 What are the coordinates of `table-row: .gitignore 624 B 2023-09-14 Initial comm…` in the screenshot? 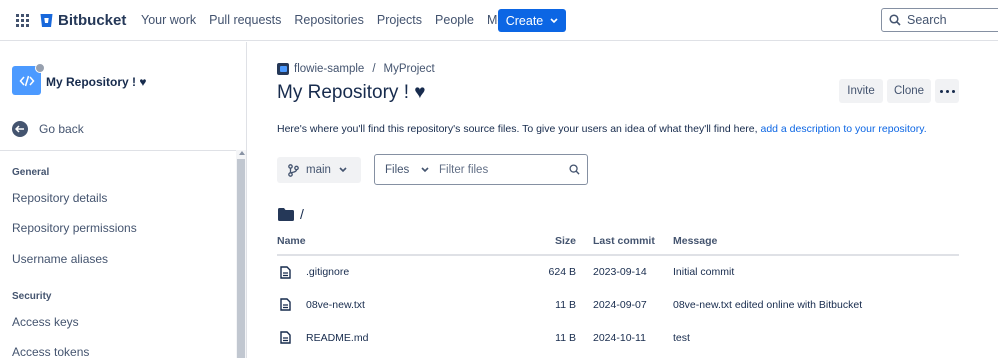 It's located at (618, 271).